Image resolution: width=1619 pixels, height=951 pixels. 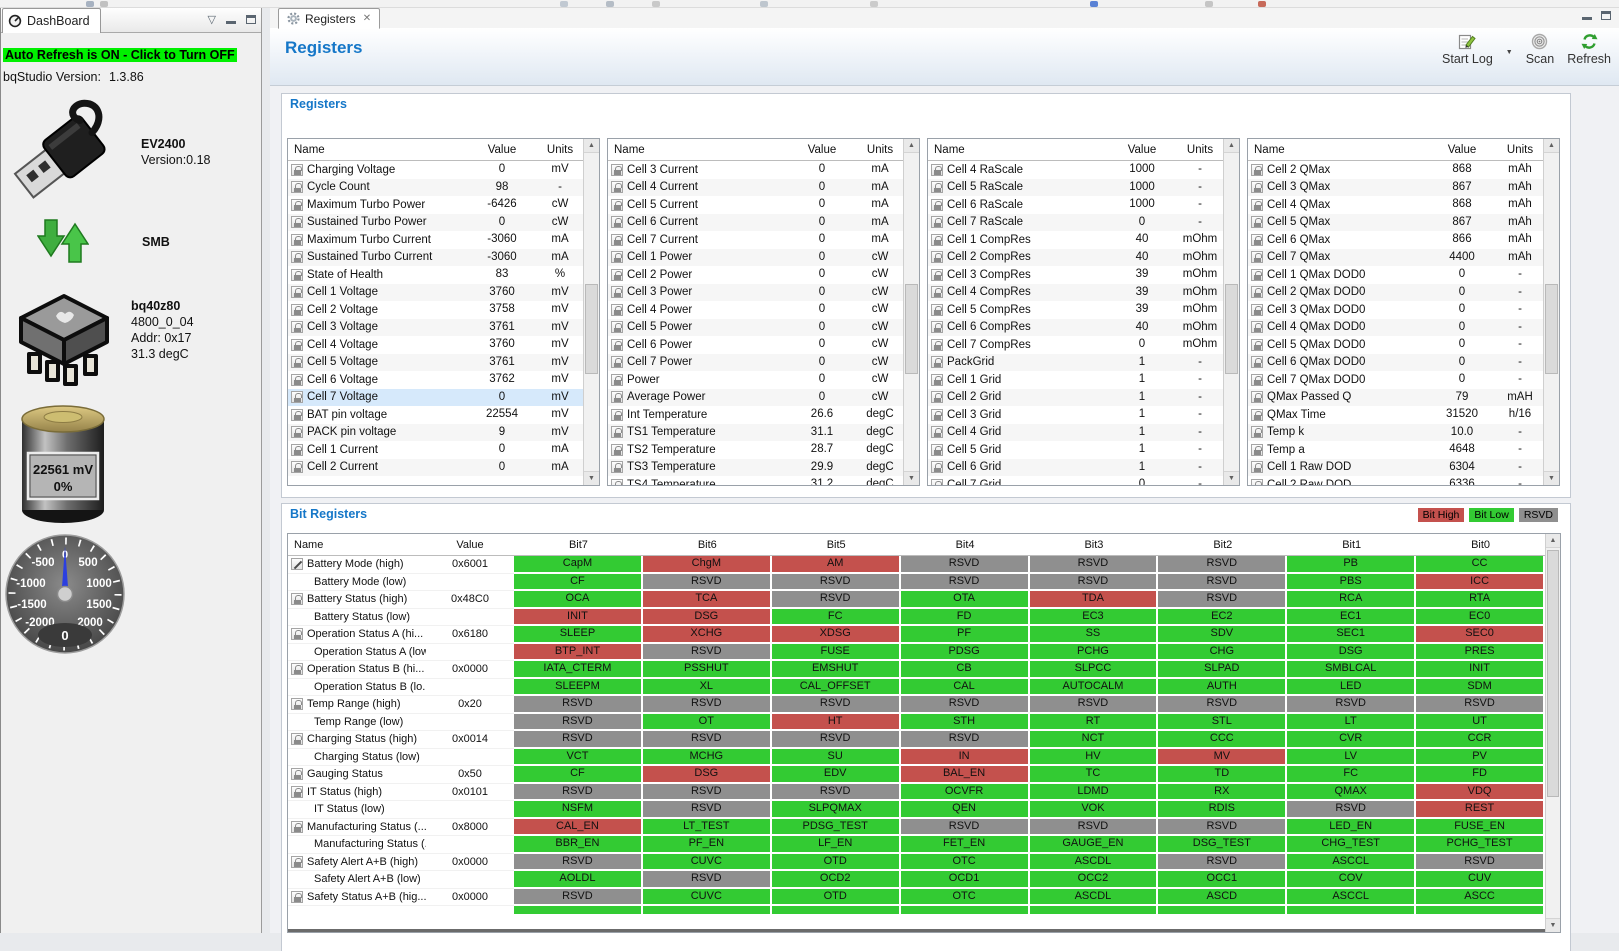 What do you see at coordinates (1083, 362) in the screenshot?
I see `register-row: PackGrid 1 -` at bounding box center [1083, 362].